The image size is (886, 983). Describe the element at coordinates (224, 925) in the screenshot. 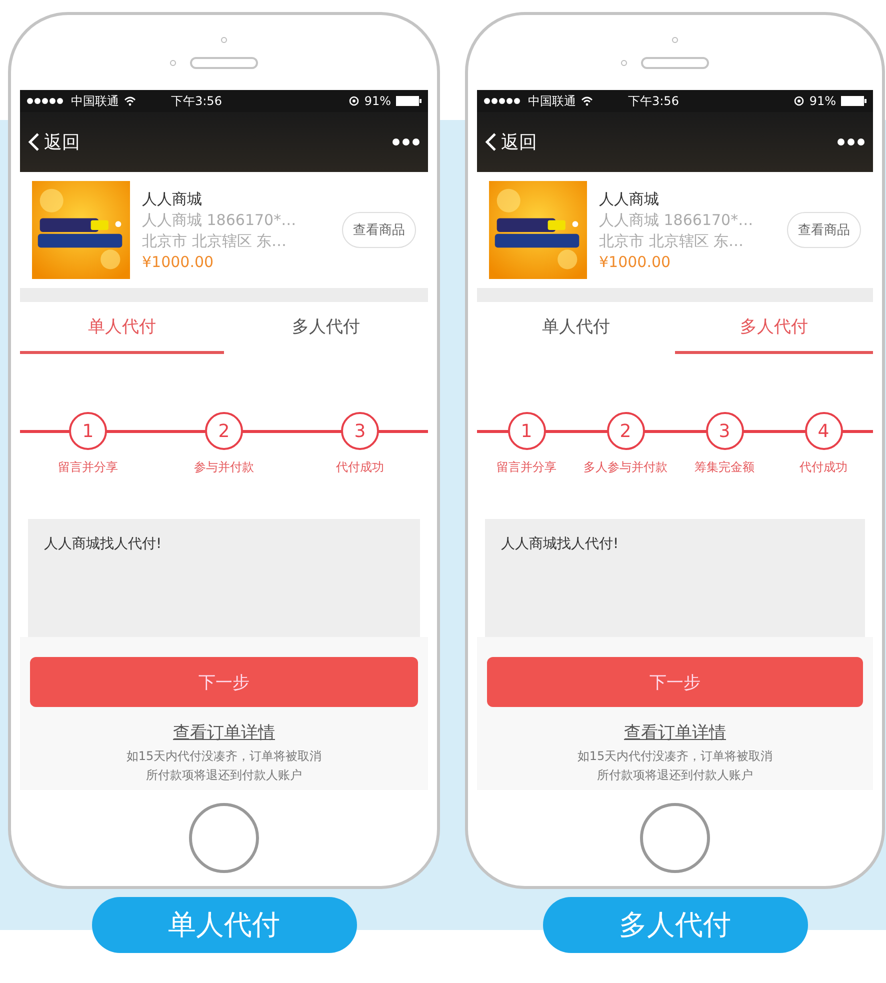

I see `caption-label: 单人代付` at that location.